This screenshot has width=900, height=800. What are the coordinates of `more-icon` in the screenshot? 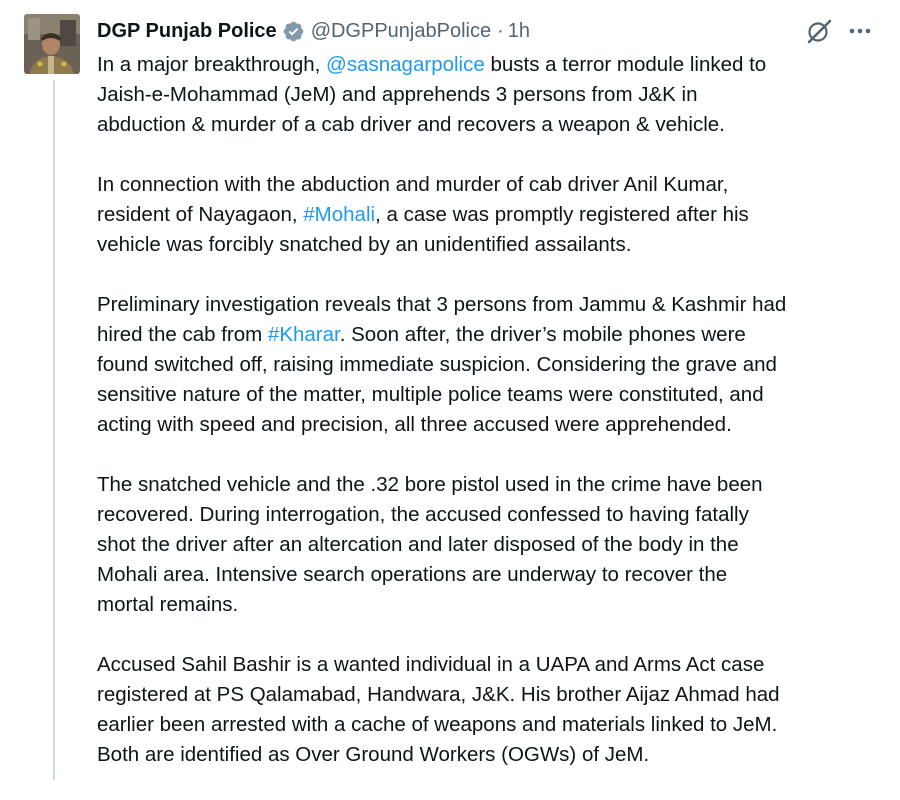 It's located at (860, 31).